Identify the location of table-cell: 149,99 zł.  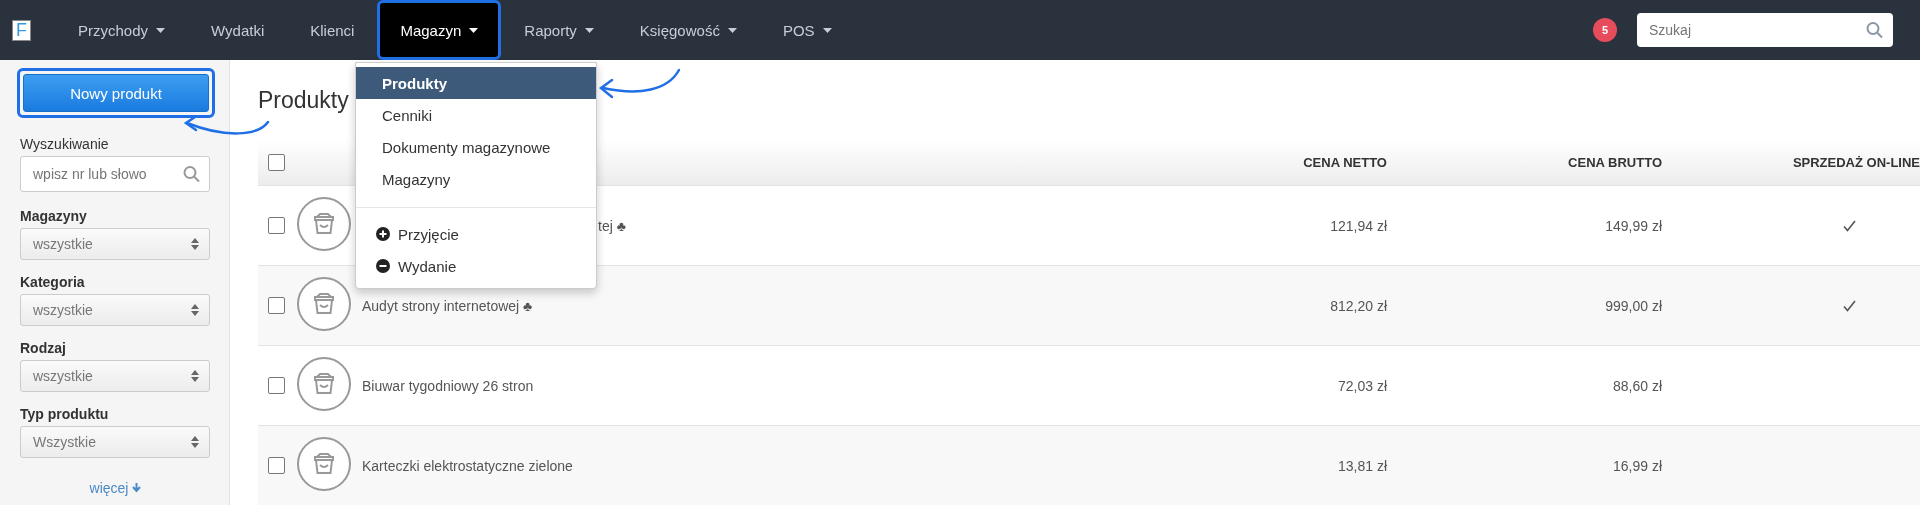
(1633, 225).